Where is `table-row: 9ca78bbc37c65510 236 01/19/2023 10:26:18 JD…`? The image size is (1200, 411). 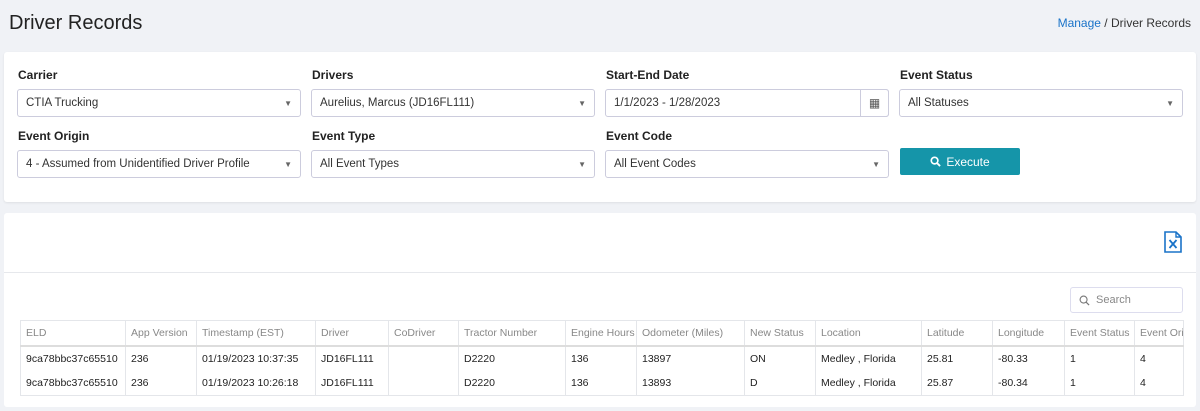 table-row: 9ca78bbc37c65510 236 01/19/2023 10:26:18 JD… is located at coordinates (602, 383).